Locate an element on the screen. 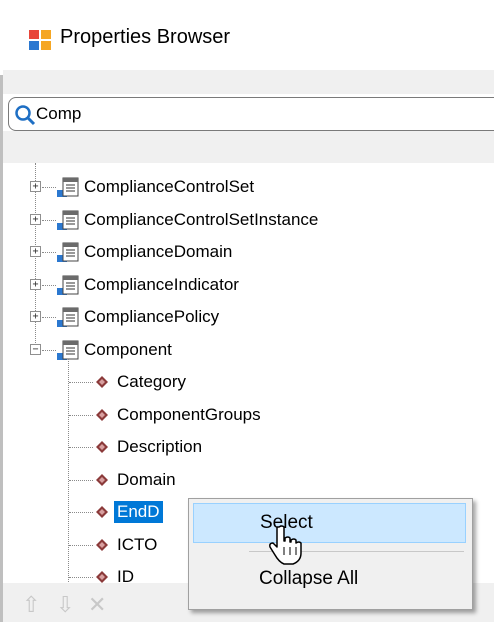 The width and height of the screenshot is (494, 622). tree-node-class: + ComplianceControlSet is located at coordinates (243, 187).